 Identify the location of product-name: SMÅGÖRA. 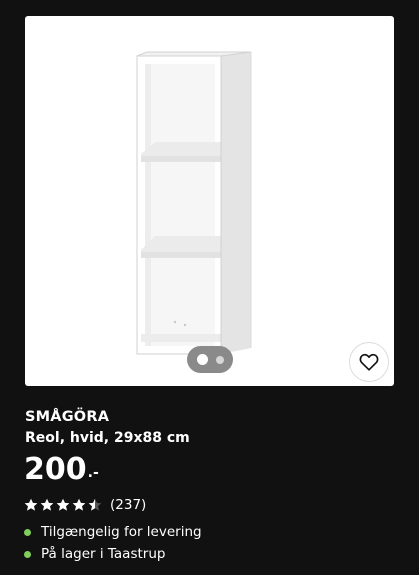
(67, 417).